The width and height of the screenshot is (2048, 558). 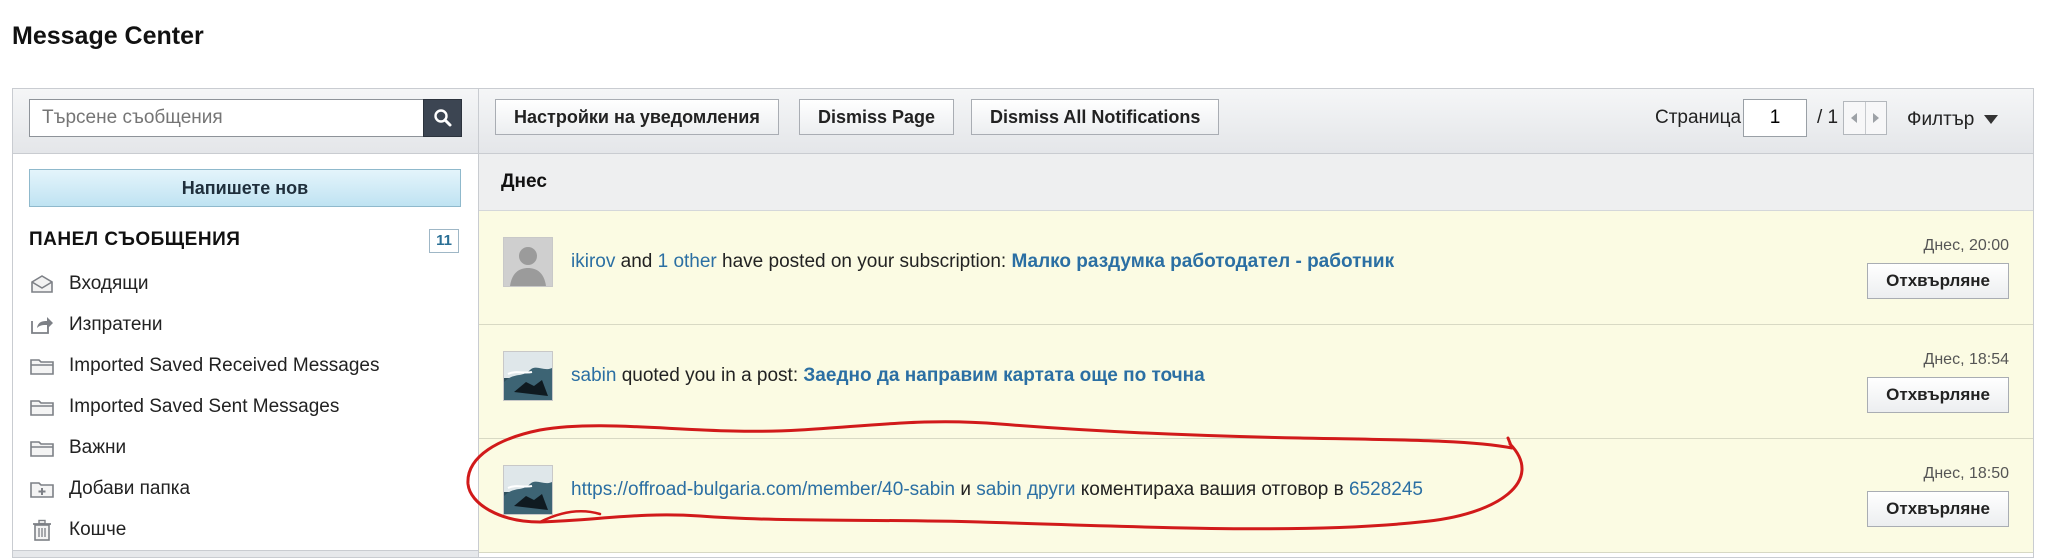 What do you see at coordinates (1966, 245) in the screenshot?
I see `notification-timestamp: Днес, 20:00` at bounding box center [1966, 245].